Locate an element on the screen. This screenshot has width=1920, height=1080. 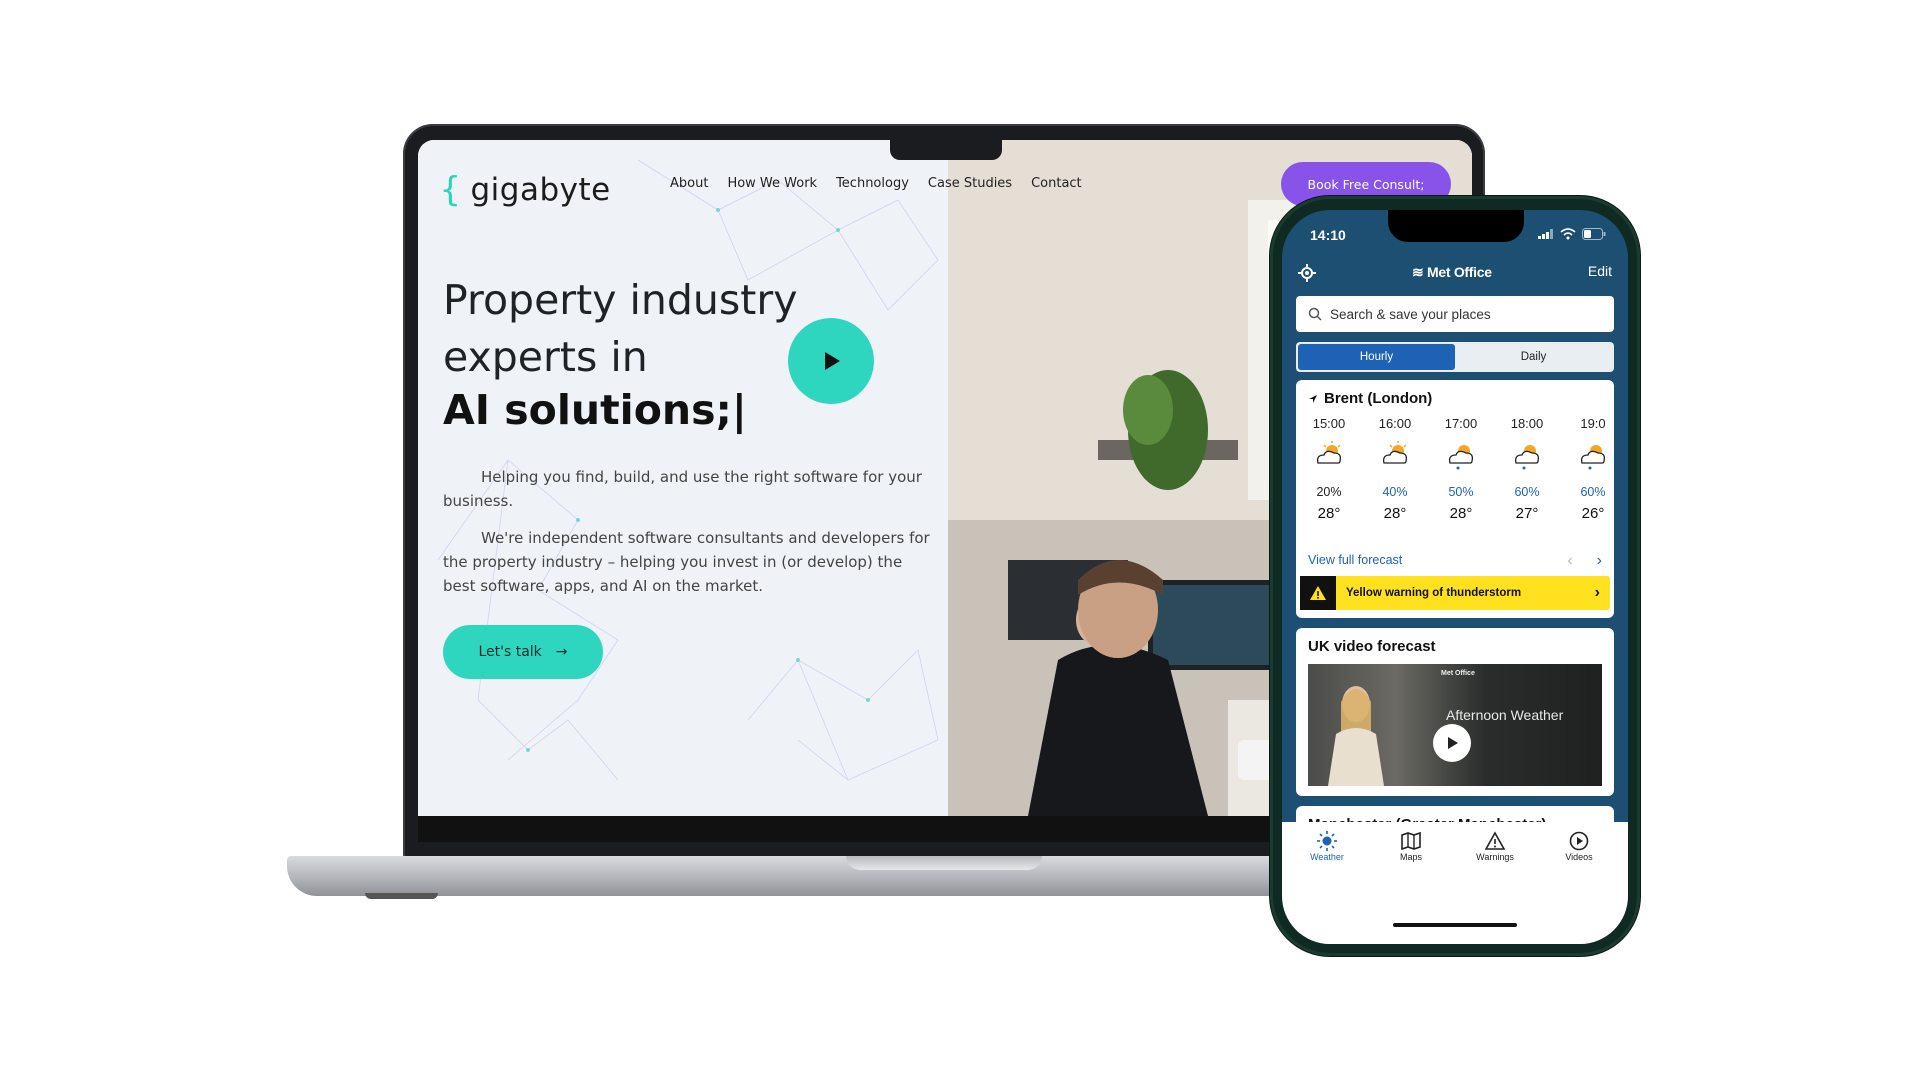
home-indicator is located at coordinates (1455, 925).